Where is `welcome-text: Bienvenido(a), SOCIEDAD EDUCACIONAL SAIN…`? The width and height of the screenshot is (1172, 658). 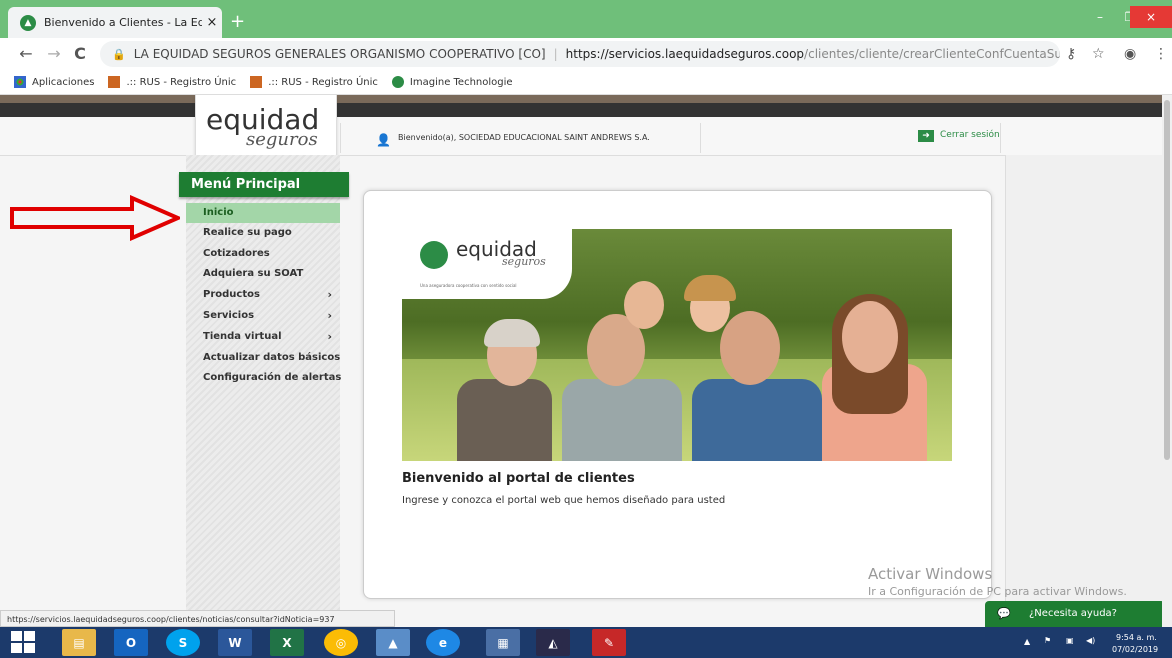 welcome-text: Bienvenido(a), SOCIEDAD EDUCACIONAL SAIN… is located at coordinates (524, 137).